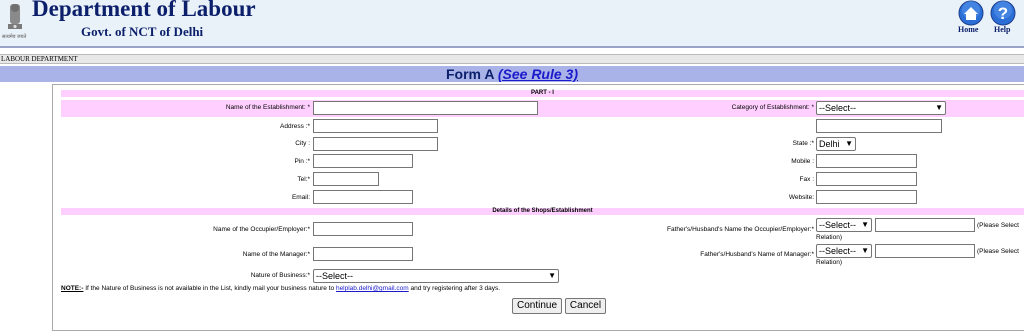 Image resolution: width=1024 pixels, height=336 pixels. What do you see at coordinates (585, 306) in the screenshot?
I see `cancel-button: Cancel` at bounding box center [585, 306].